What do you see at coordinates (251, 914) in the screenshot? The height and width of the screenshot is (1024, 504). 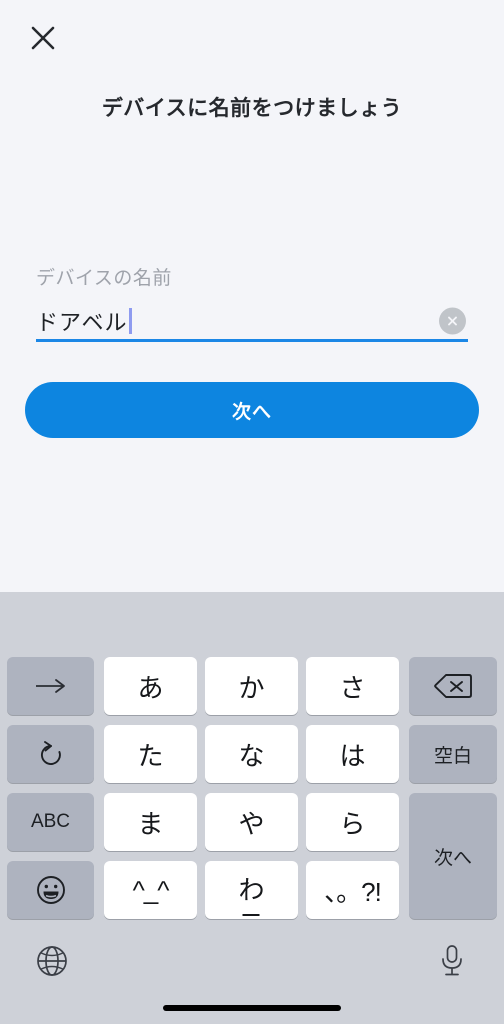 I see `key-wa-underscore` at bounding box center [251, 914].